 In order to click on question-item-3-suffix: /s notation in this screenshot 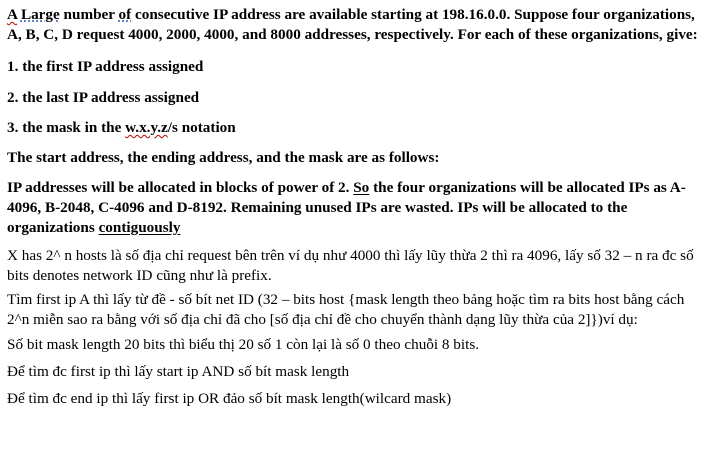, I will do `click(201, 127)`.